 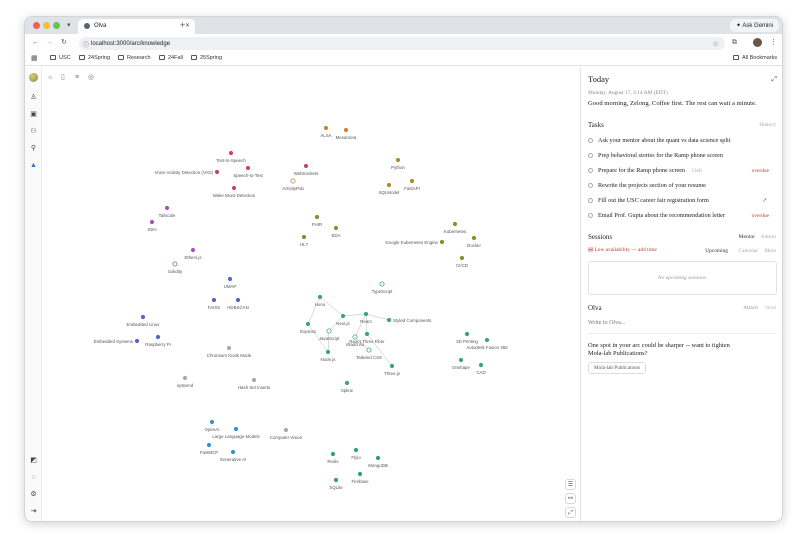 I want to click on graph-node: WebSockets, so click(x=306, y=169).